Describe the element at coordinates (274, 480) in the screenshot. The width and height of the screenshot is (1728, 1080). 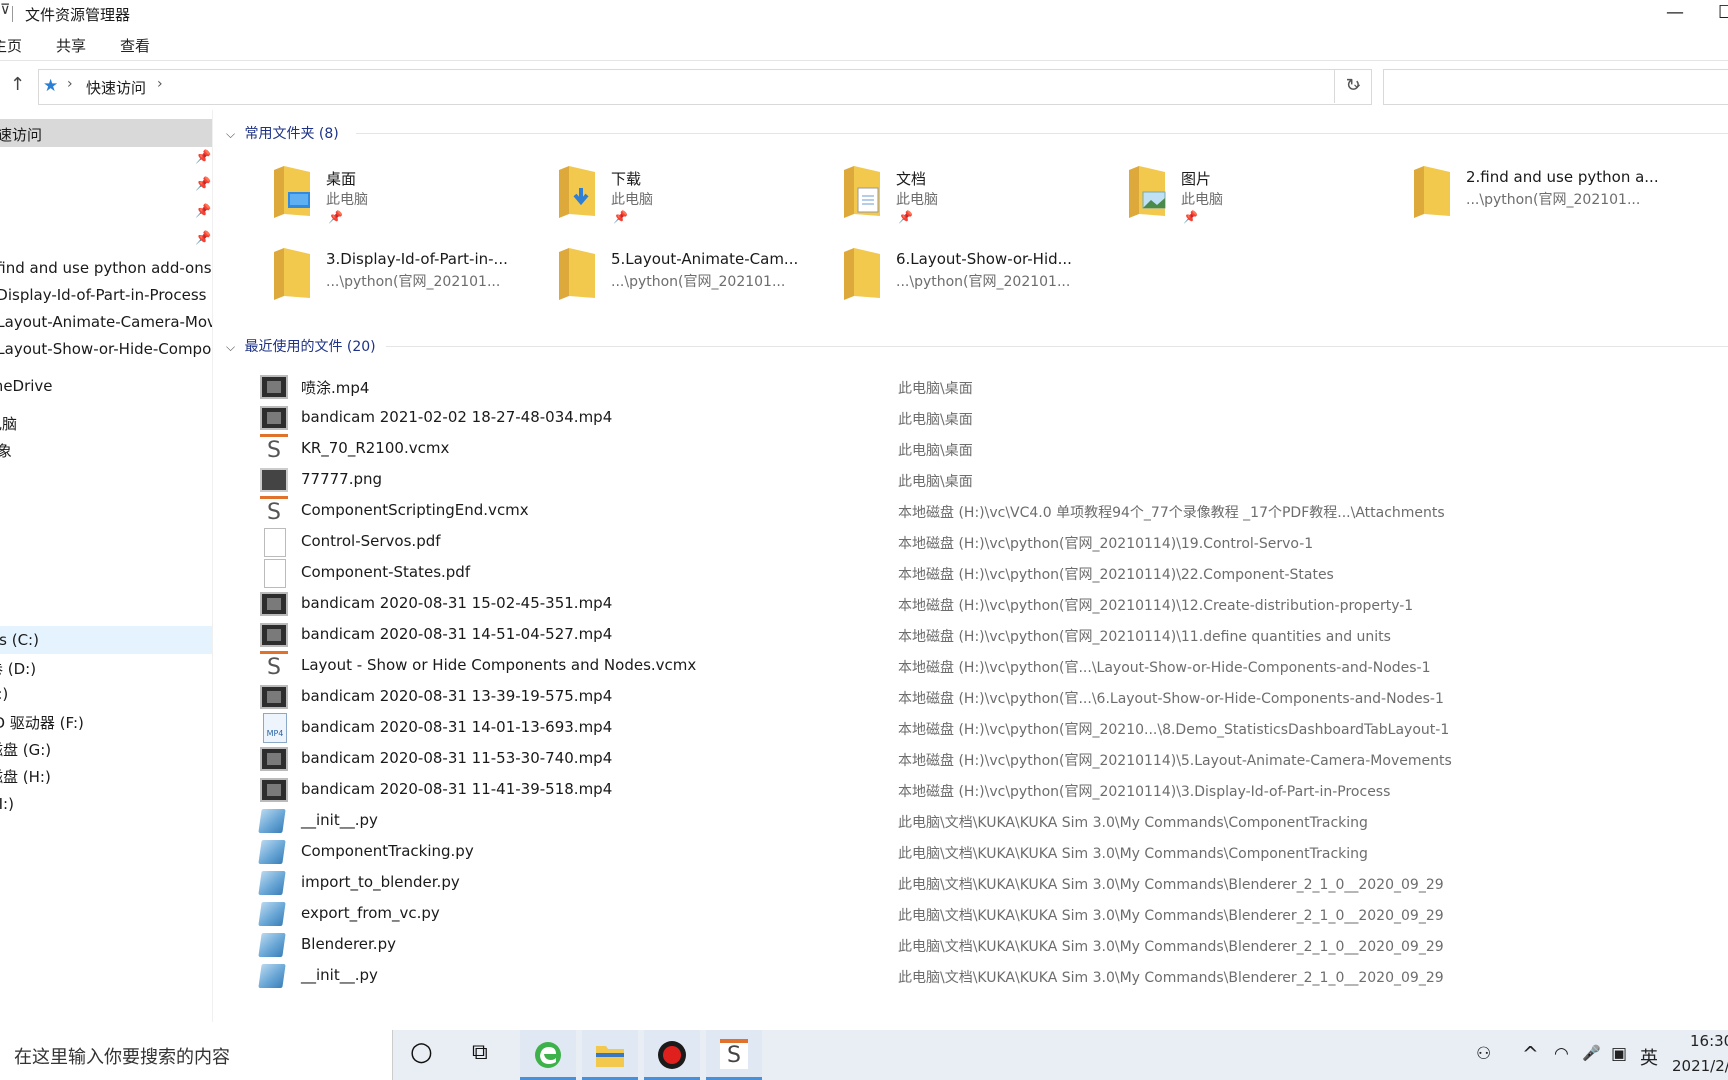
I see `image-file-icon` at that location.